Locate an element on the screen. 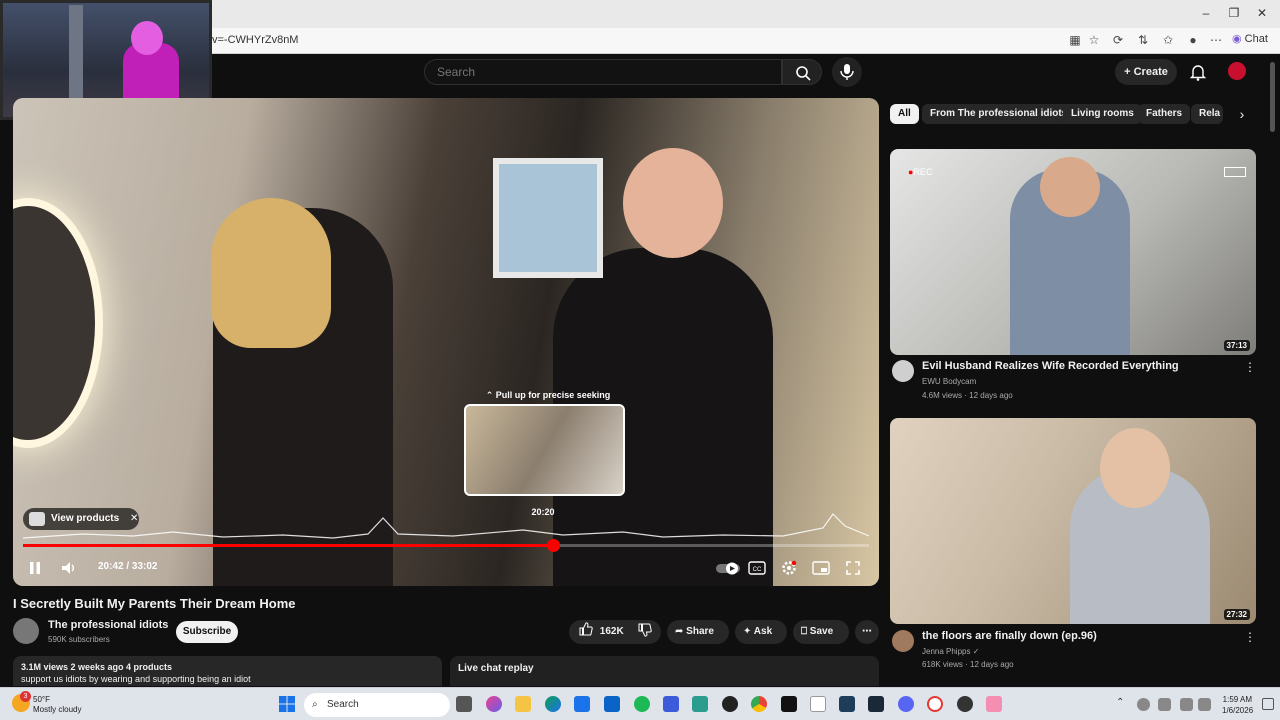 The height and width of the screenshot is (720, 1280). network-icon is located at coordinates (1186, 704).